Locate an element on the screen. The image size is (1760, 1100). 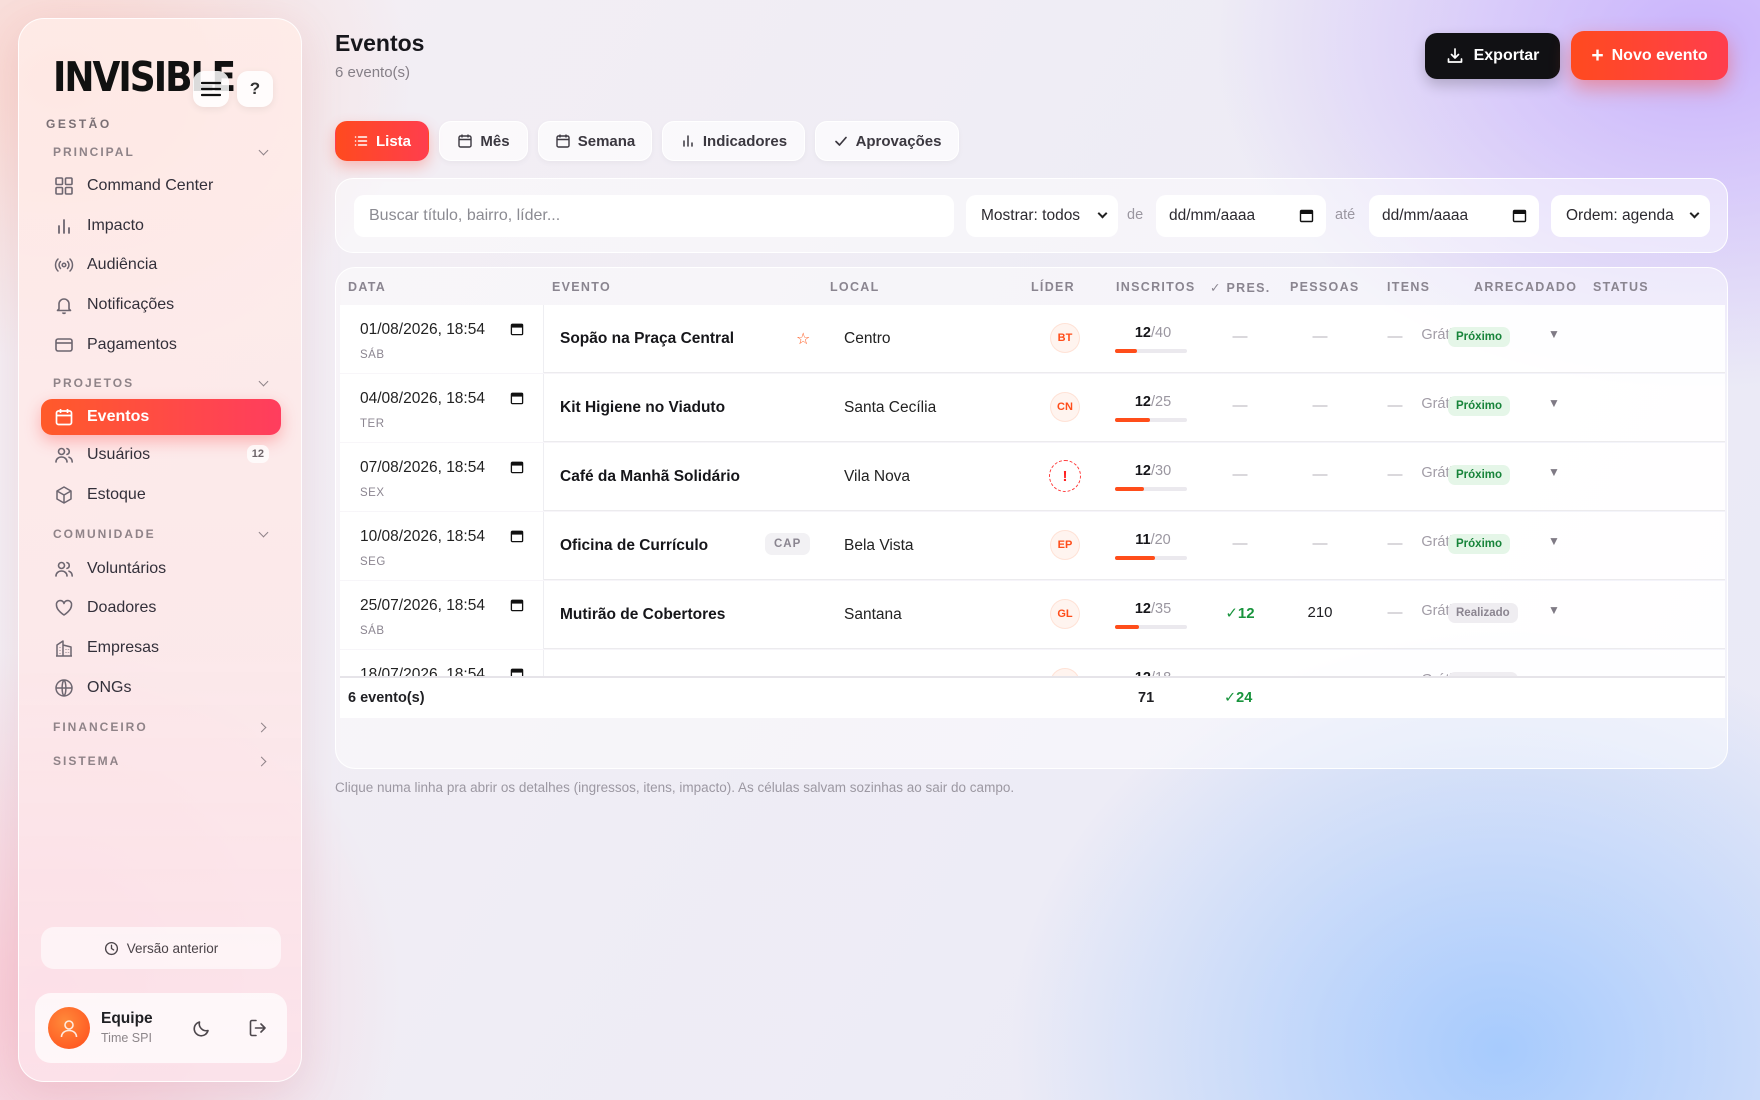
sidebar-item-pagamentos: Pagamentos is located at coordinates (161, 345).